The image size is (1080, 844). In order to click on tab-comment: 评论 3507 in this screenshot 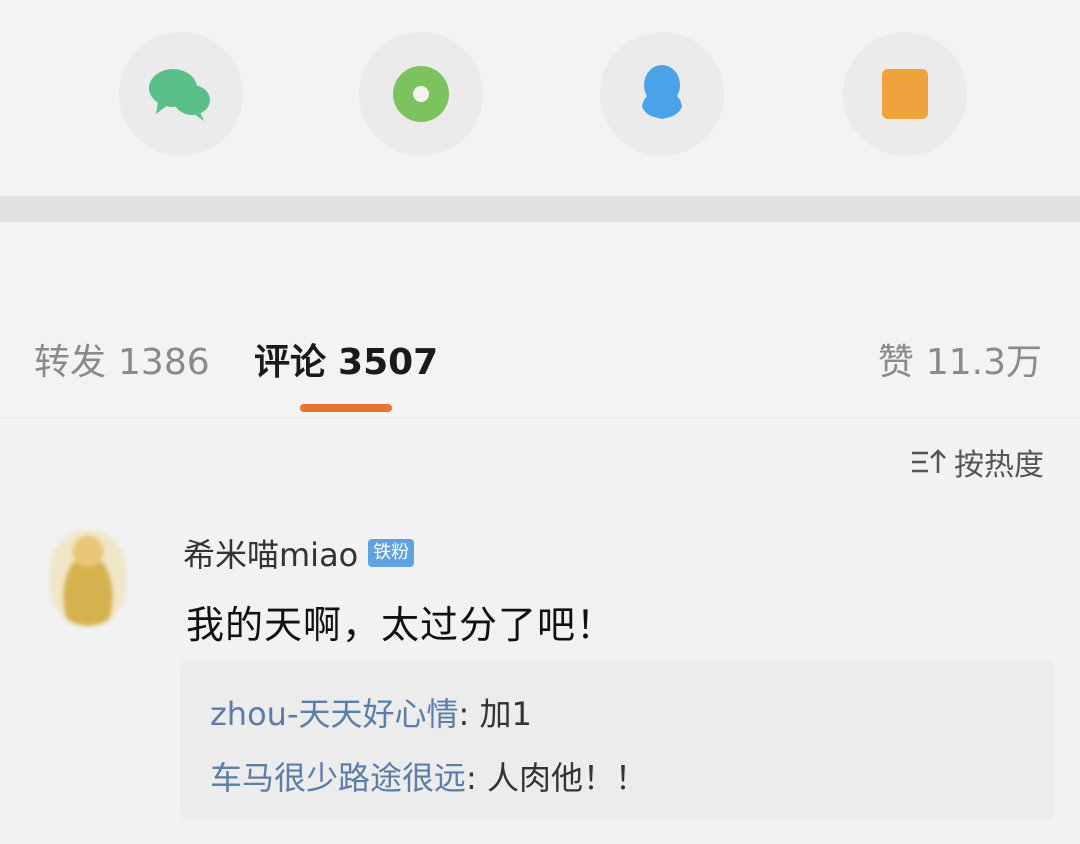, I will do `click(346, 363)`.